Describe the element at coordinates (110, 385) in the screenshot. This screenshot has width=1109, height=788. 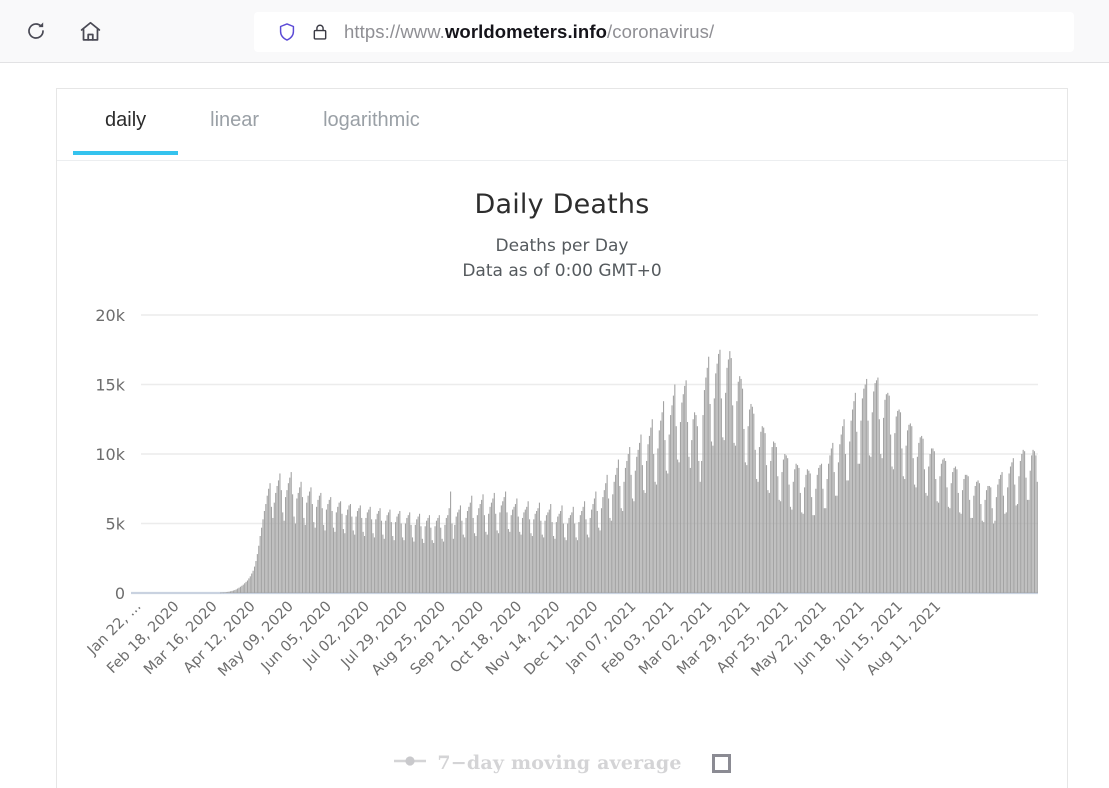
I see `svg-text: 15k` at that location.